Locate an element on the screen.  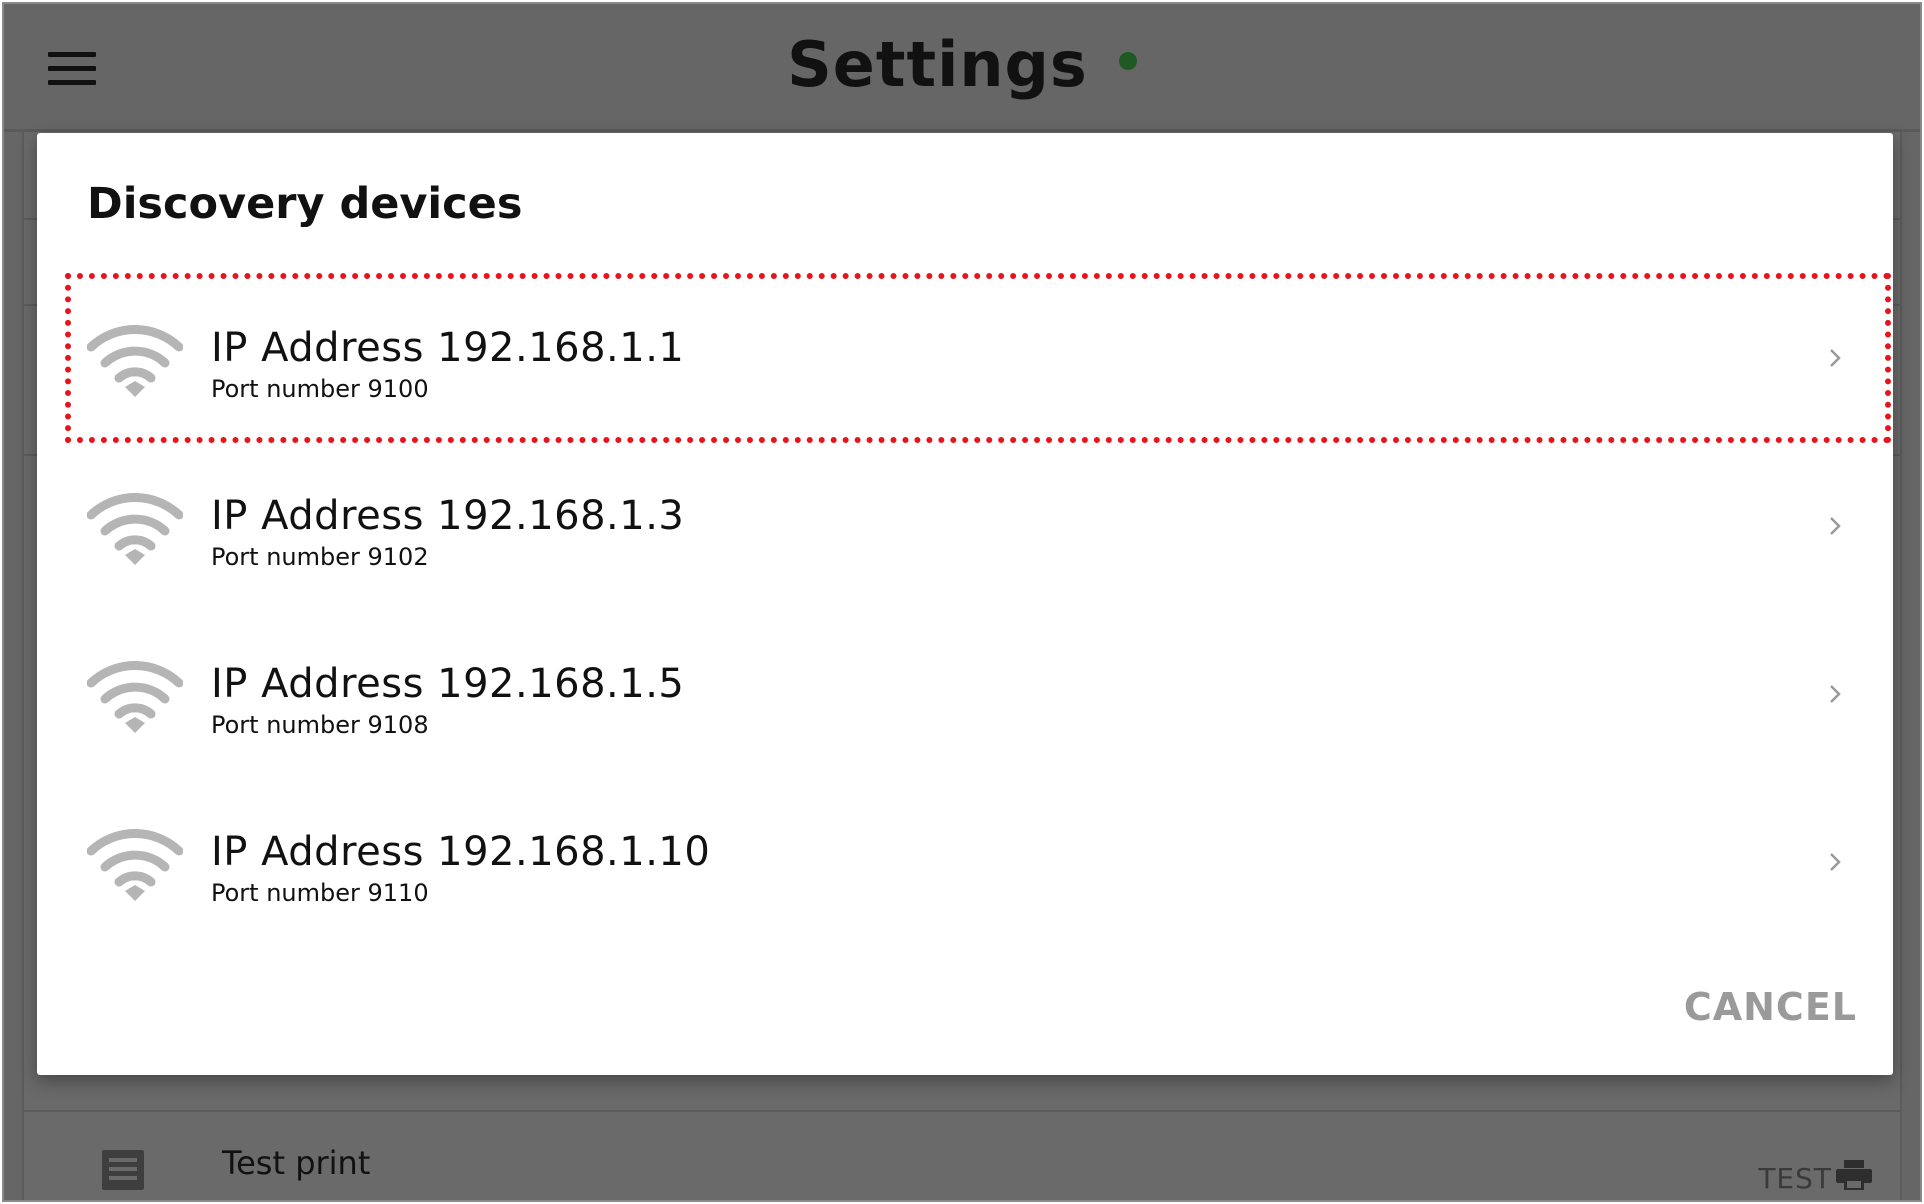
device-port-label: Port number 9110 is located at coordinates (320, 893).